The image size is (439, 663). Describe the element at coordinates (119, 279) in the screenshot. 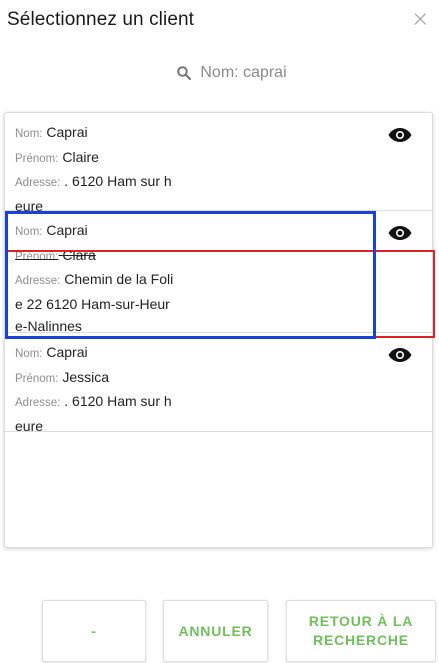

I see `client-adresse: Chemin de la Foli` at that location.